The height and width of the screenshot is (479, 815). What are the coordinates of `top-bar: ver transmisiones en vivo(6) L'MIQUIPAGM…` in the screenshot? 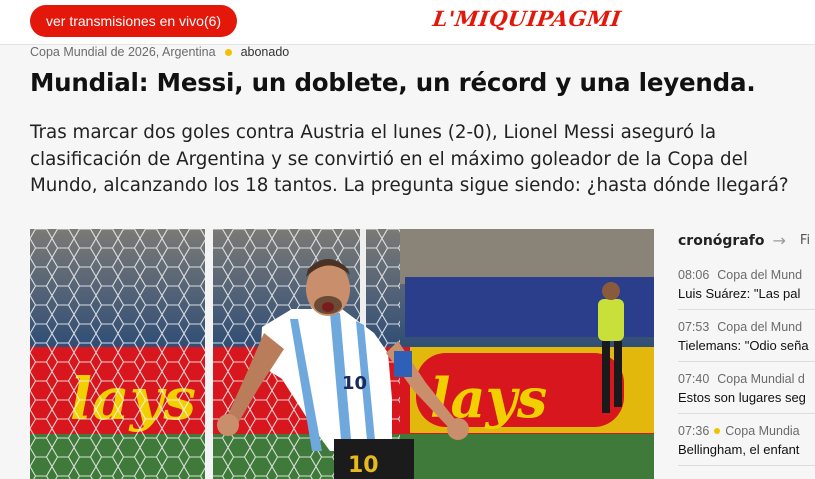 It's located at (407, 22).